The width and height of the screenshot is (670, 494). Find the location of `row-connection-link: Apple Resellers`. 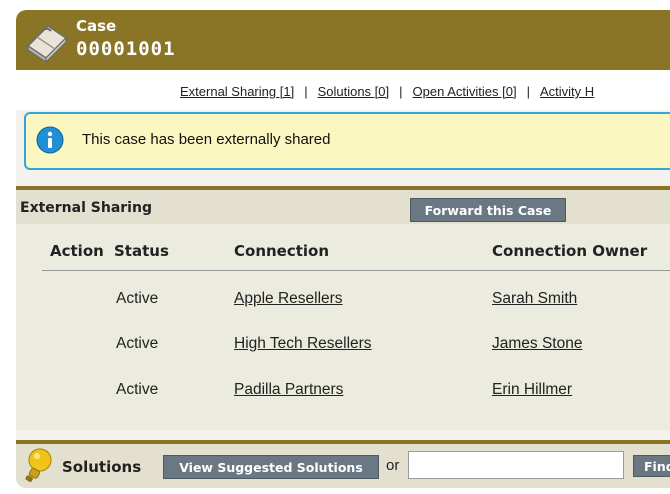

row-connection-link: Apple Resellers is located at coordinates (288, 299).